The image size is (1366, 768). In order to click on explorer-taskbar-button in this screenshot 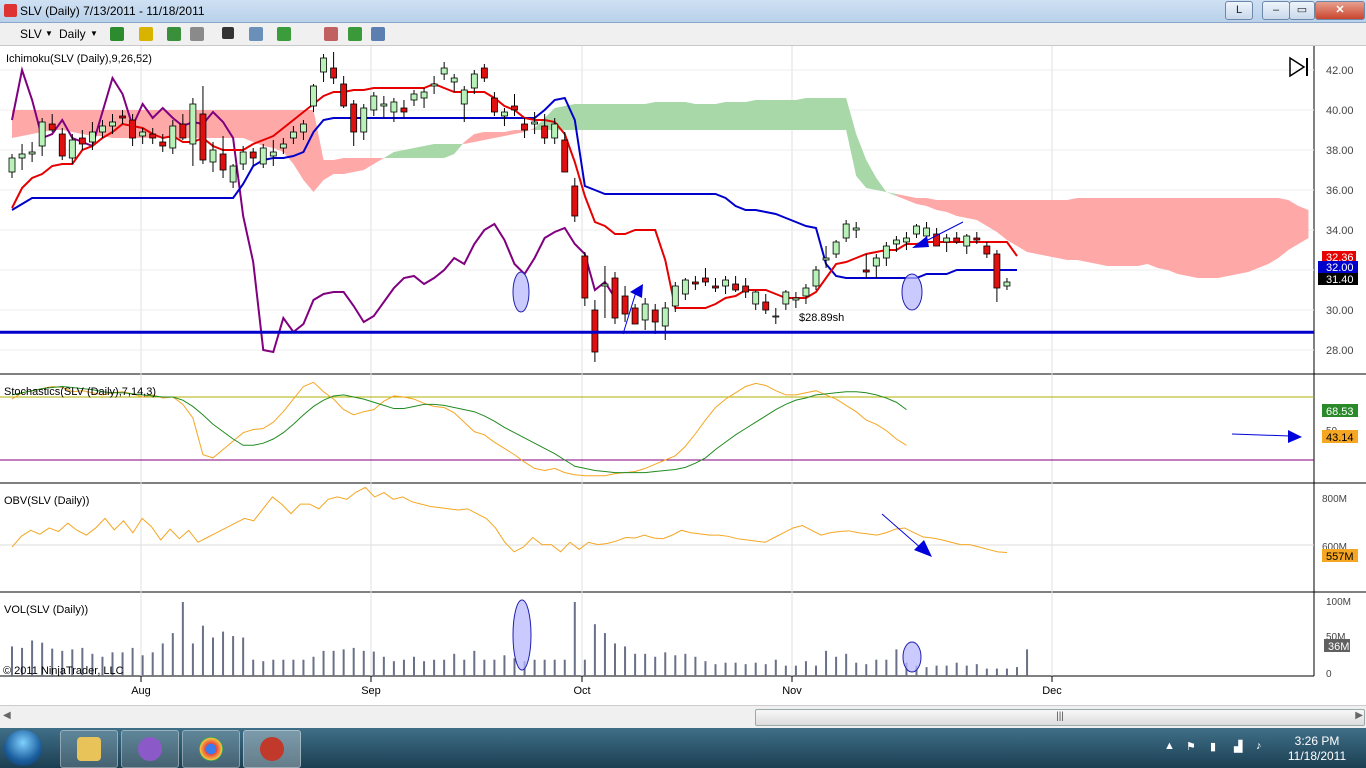, I will do `click(89, 749)`.